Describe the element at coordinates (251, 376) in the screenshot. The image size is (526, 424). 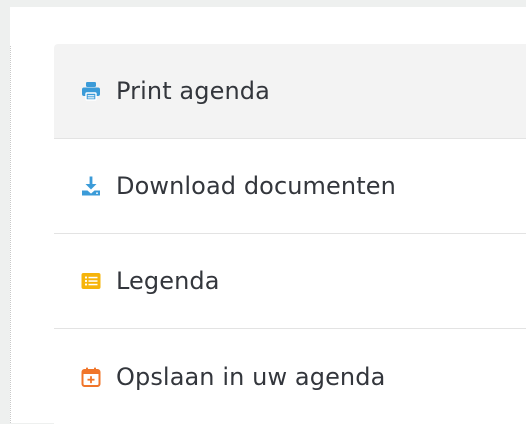
I see `menu-item-label: Opslaan in uw agenda` at that location.